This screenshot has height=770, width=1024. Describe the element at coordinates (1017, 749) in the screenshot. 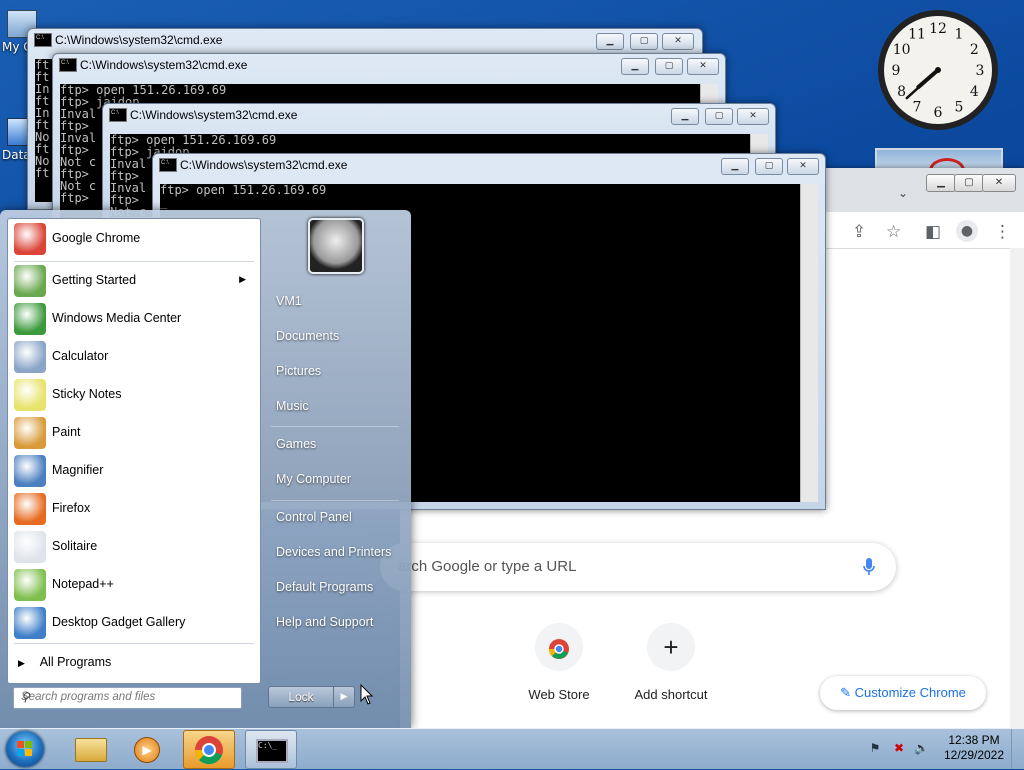

I see `show-desktop-button` at that location.